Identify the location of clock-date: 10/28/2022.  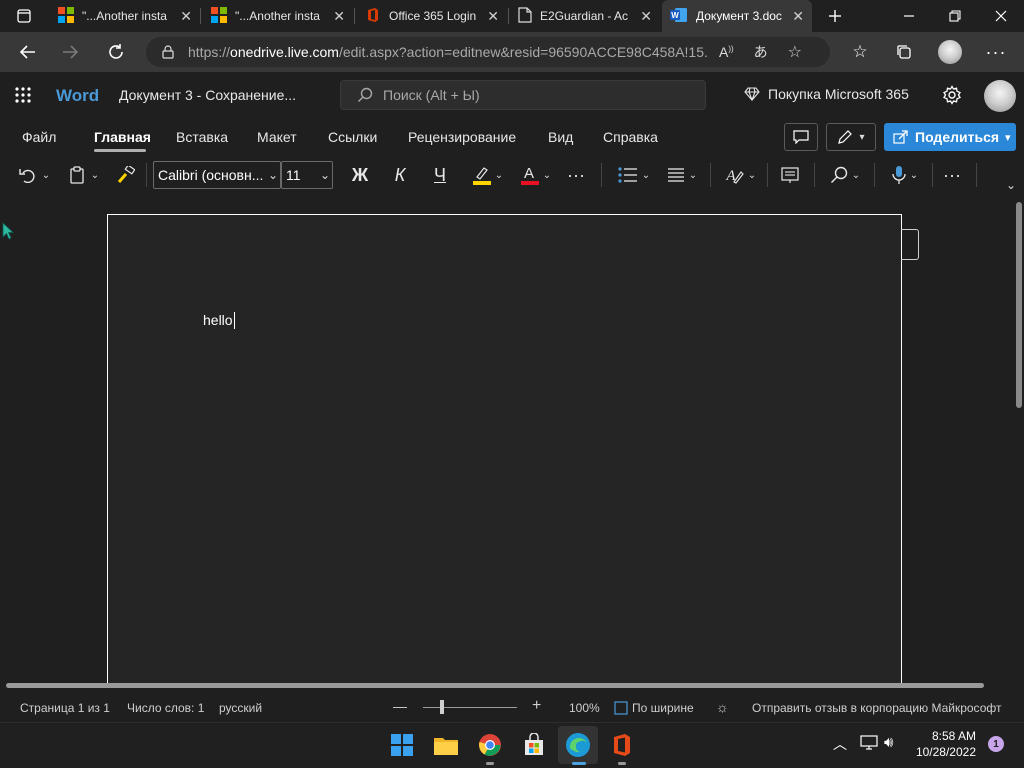
(944, 752).